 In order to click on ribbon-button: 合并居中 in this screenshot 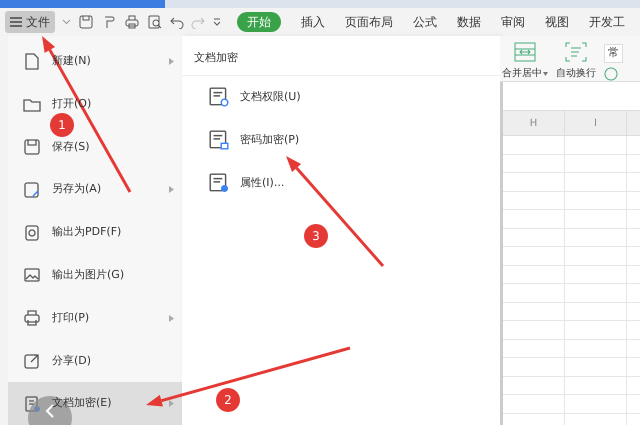, I will do `click(525, 61)`.